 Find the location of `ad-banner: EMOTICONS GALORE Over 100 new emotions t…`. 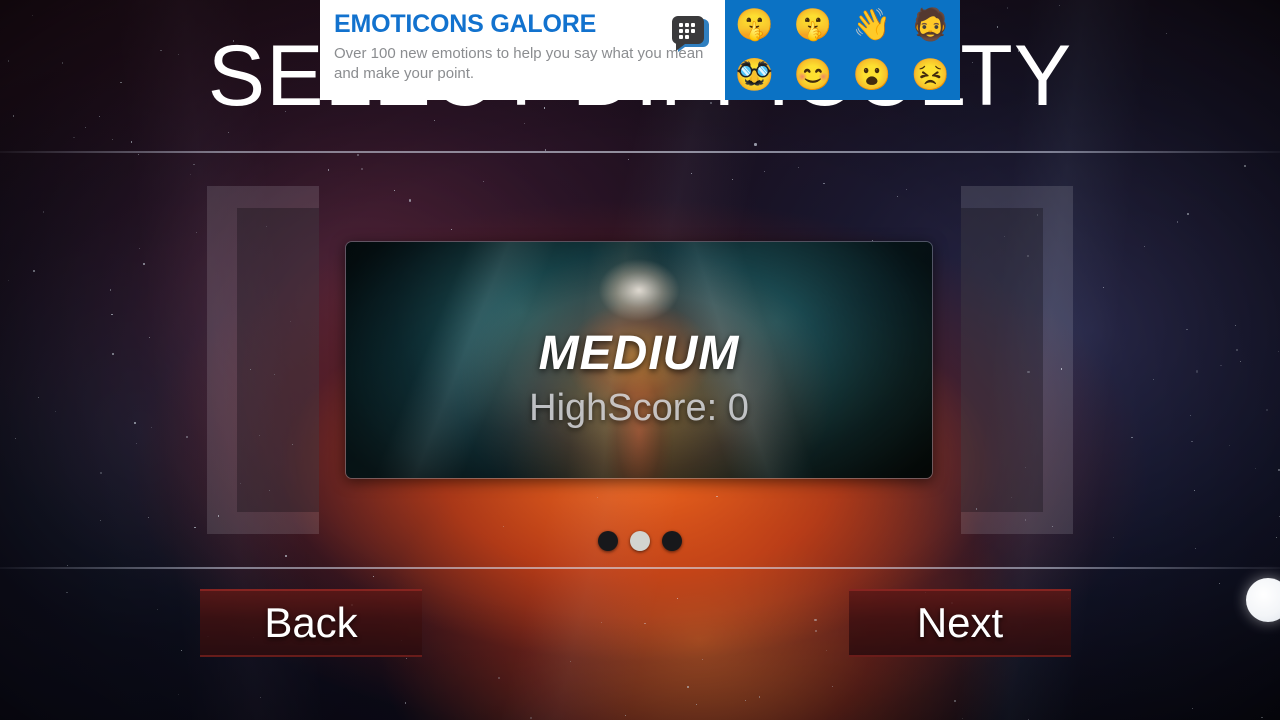

ad-banner: EMOTICONS GALORE Over 100 new emotions t… is located at coordinates (640, 50).